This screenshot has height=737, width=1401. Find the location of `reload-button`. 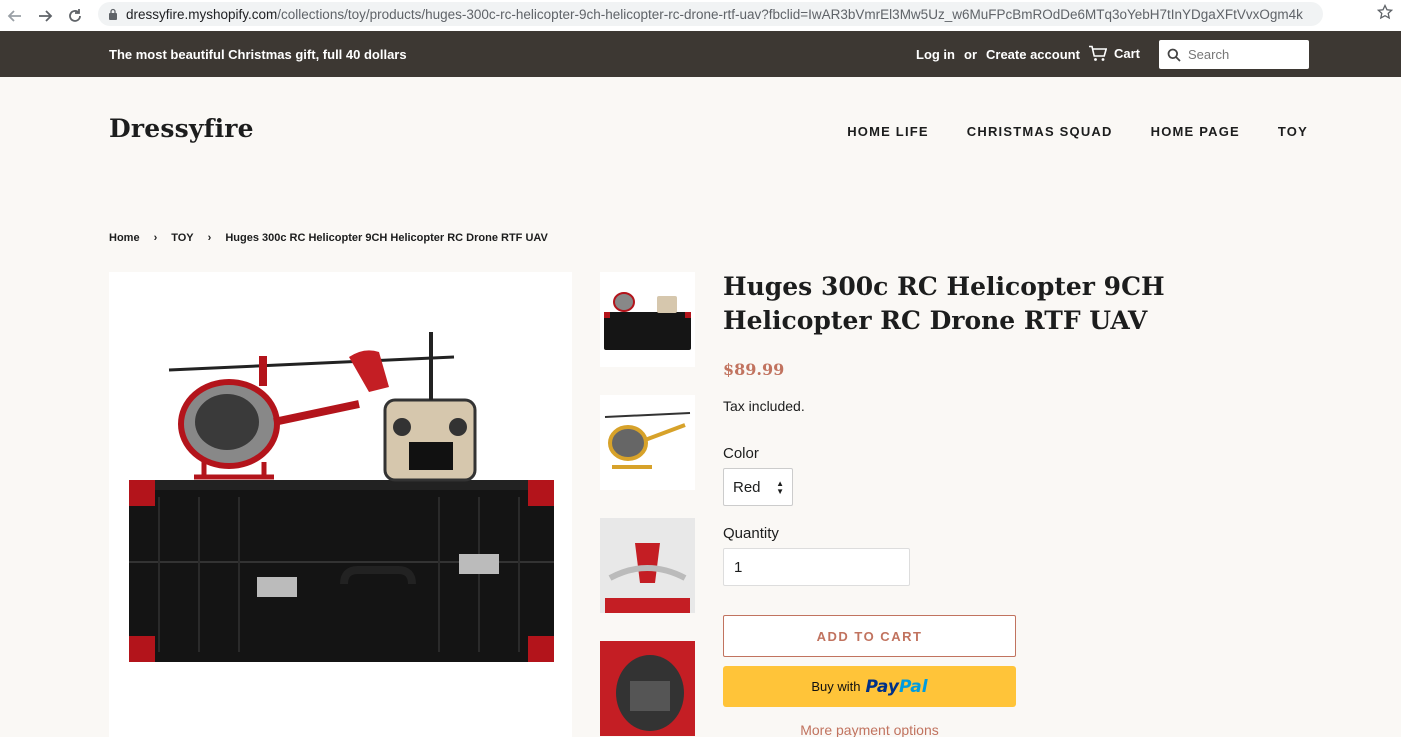

reload-button is located at coordinates (75, 15).